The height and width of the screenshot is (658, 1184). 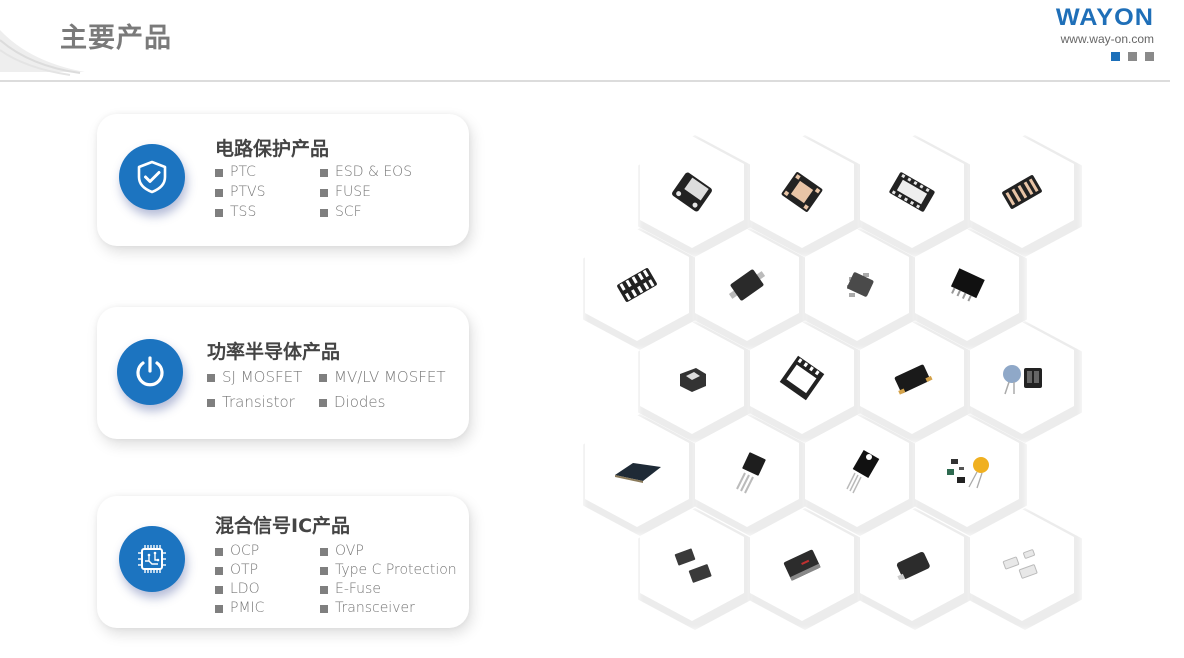 I want to click on smd-crystal-package-image, so click(x=913, y=379).